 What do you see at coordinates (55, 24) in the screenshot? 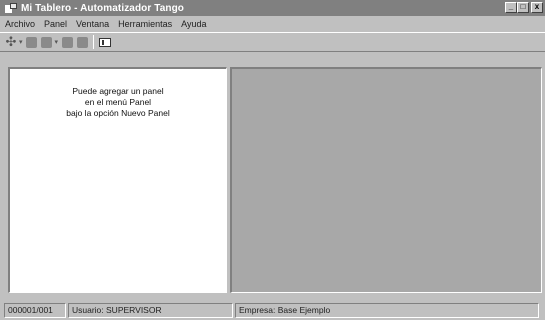
I see `menu-panel: Panel` at bounding box center [55, 24].